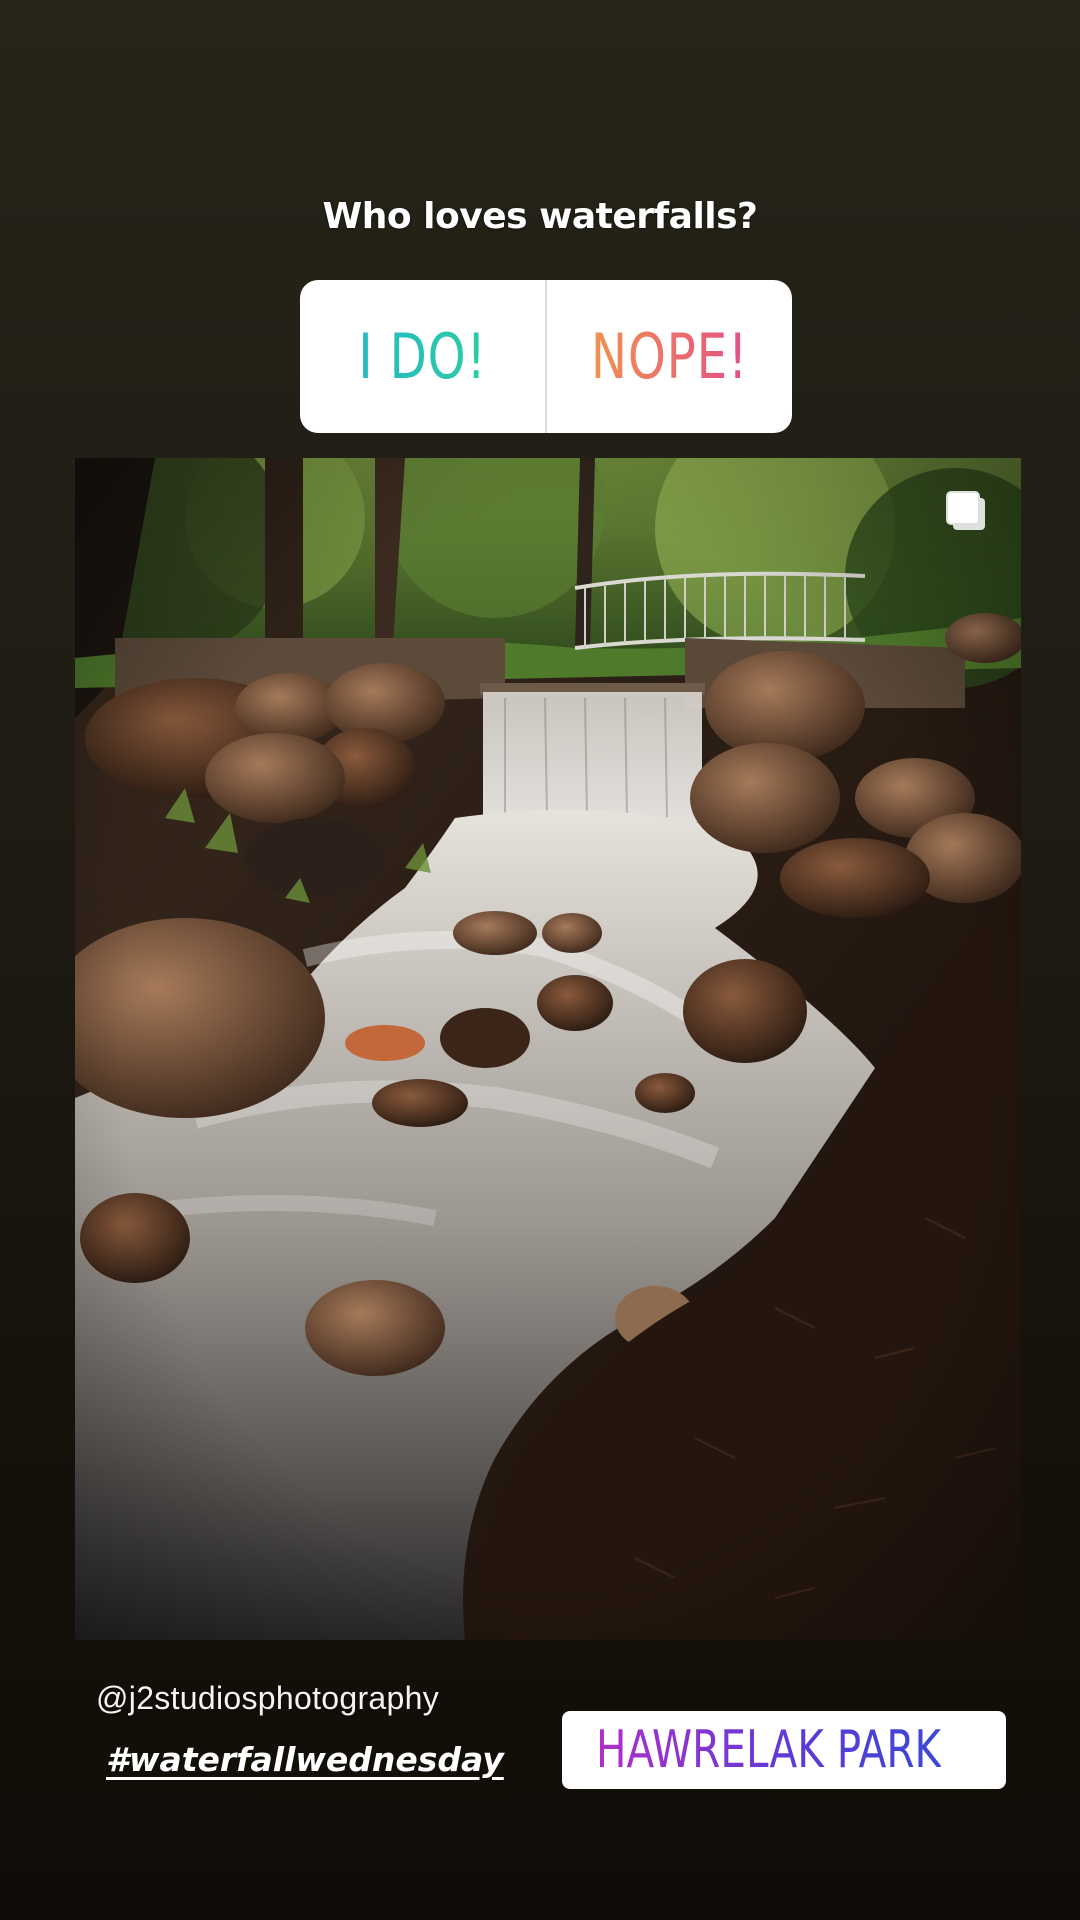 This screenshot has width=1080, height=1920. What do you see at coordinates (422, 356) in the screenshot?
I see `poll-option-yes: I DO!` at bounding box center [422, 356].